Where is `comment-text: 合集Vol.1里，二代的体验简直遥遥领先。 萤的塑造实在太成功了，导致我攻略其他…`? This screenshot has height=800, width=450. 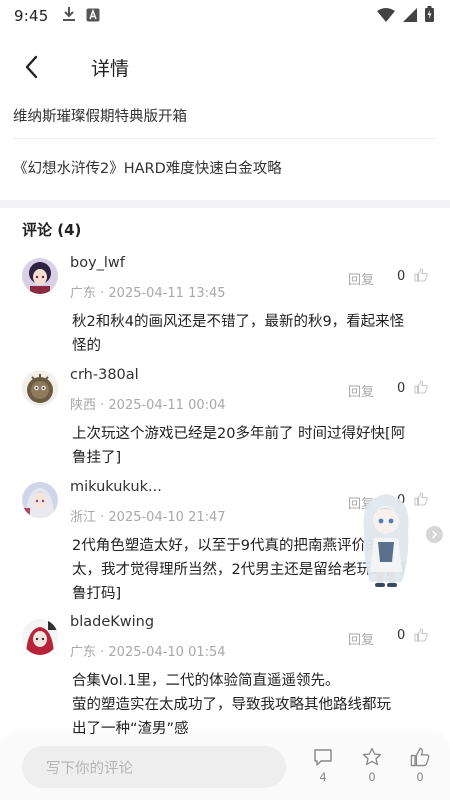 comment-text: 合集Vol.1里，二代的体验简直遥遥领先。 萤的塑造实在太成功了，导致我攻略其他… is located at coordinates (252, 705).